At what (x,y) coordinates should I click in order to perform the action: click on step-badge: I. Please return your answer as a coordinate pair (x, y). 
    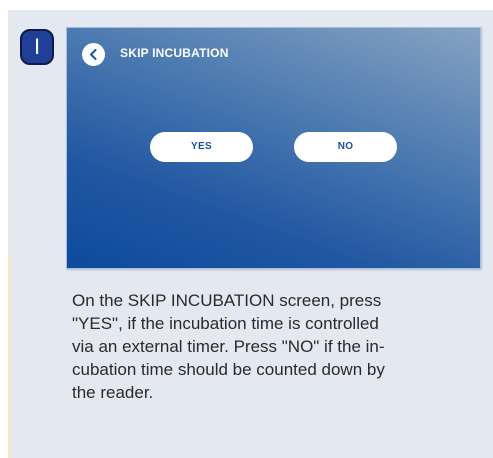
    Looking at the image, I should click on (37, 47).